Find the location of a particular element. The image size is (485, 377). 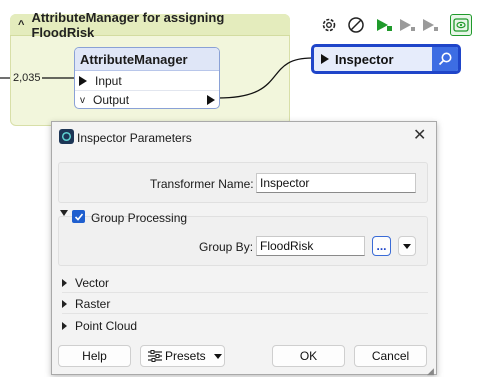

group-by-label: Group By: is located at coordinates (226, 247).